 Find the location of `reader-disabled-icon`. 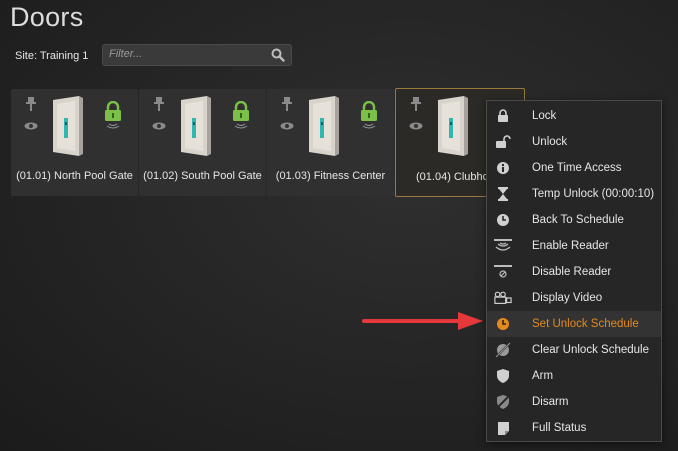

reader-disabled-icon is located at coordinates (503, 272).